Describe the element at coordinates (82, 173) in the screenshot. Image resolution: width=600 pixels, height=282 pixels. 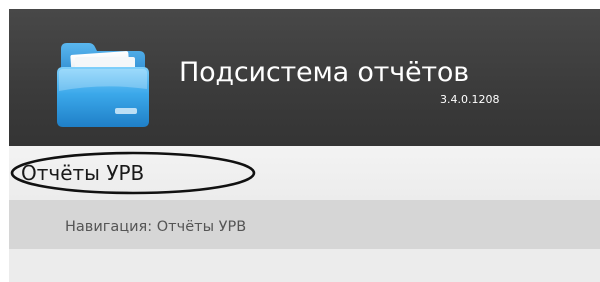
I see `menu-item-time-attendance-reports: Отчёты УРВ` at that location.